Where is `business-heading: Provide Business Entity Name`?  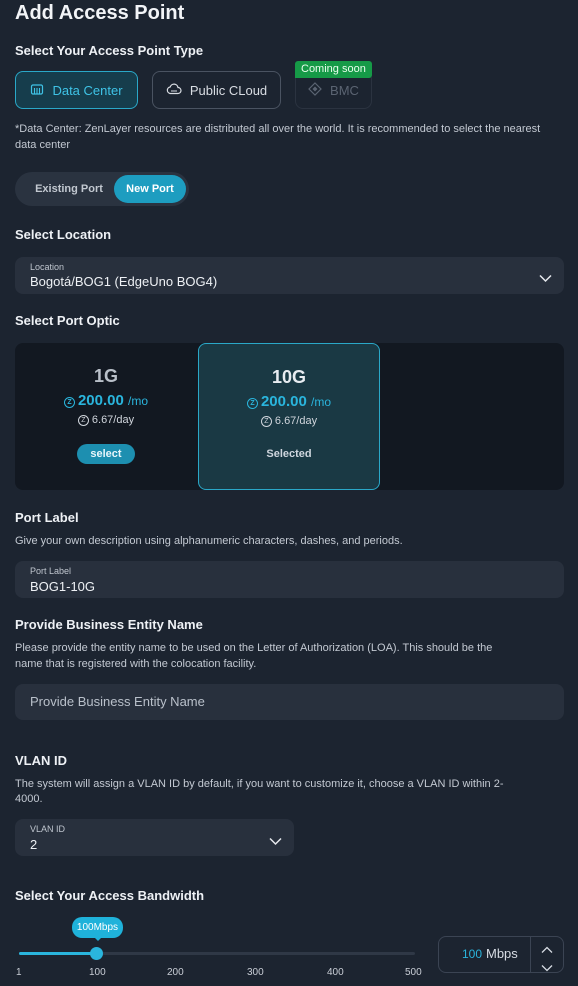 business-heading: Provide Business Entity Name is located at coordinates (109, 624).